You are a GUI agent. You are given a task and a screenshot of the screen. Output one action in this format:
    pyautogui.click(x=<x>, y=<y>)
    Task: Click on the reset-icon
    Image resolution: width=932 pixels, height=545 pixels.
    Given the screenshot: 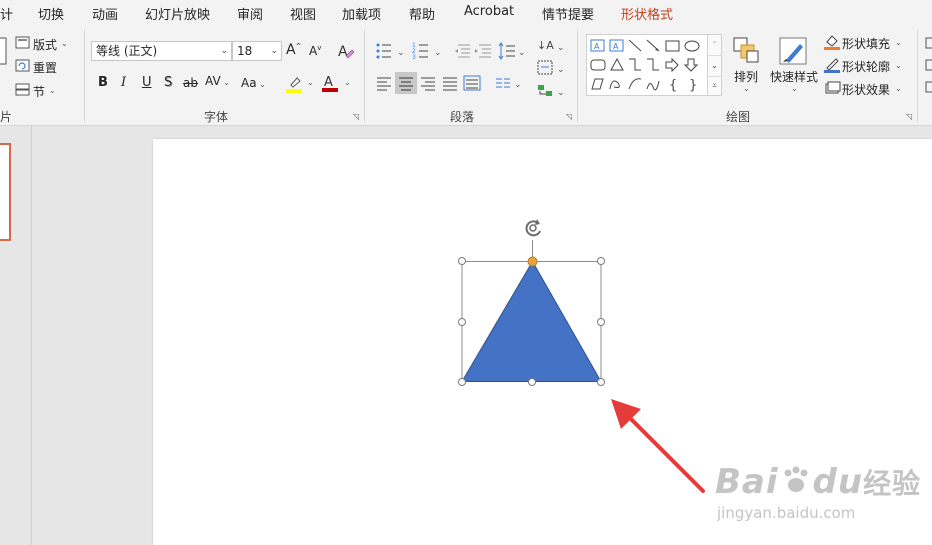 What is the action you would take?
    pyautogui.click(x=22, y=65)
    